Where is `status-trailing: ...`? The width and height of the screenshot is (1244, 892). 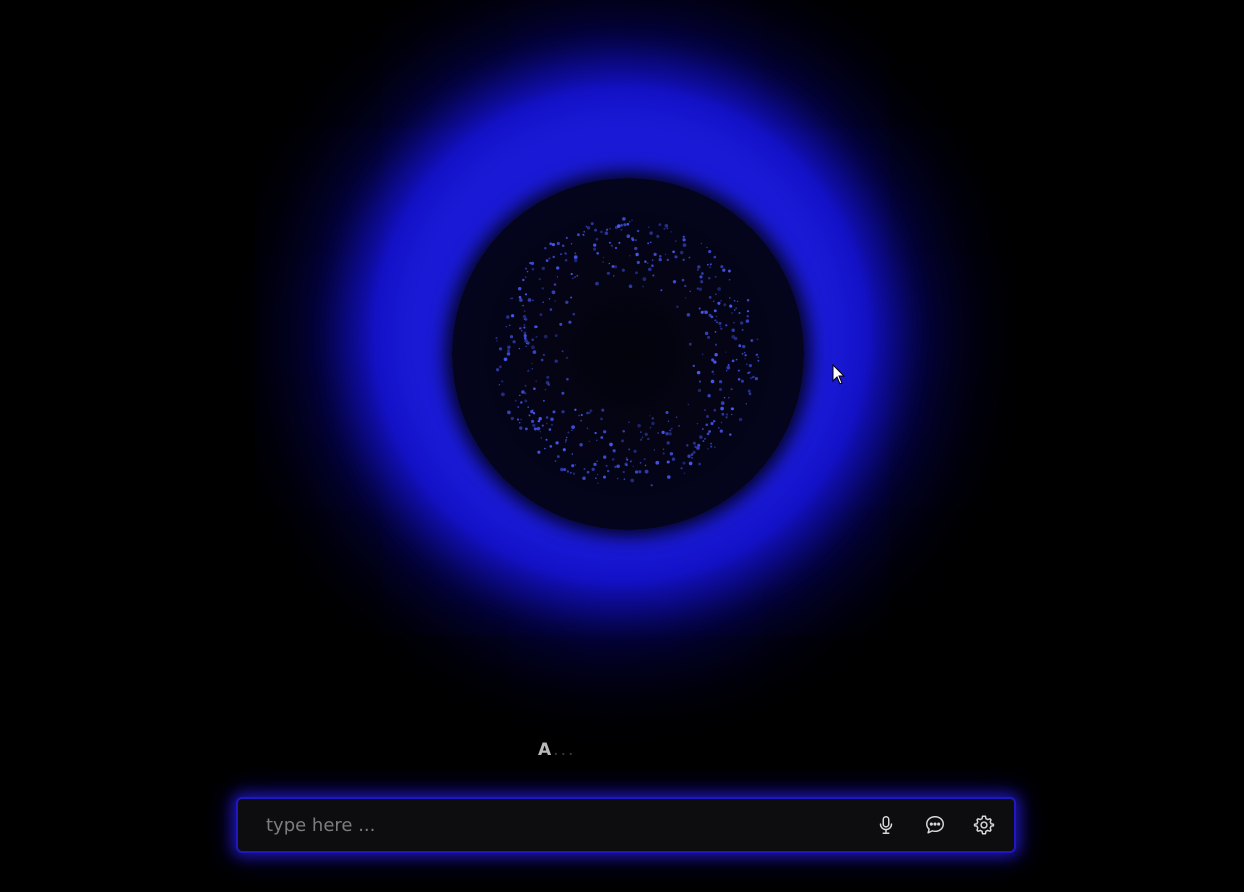 status-trailing: ... is located at coordinates (564, 750).